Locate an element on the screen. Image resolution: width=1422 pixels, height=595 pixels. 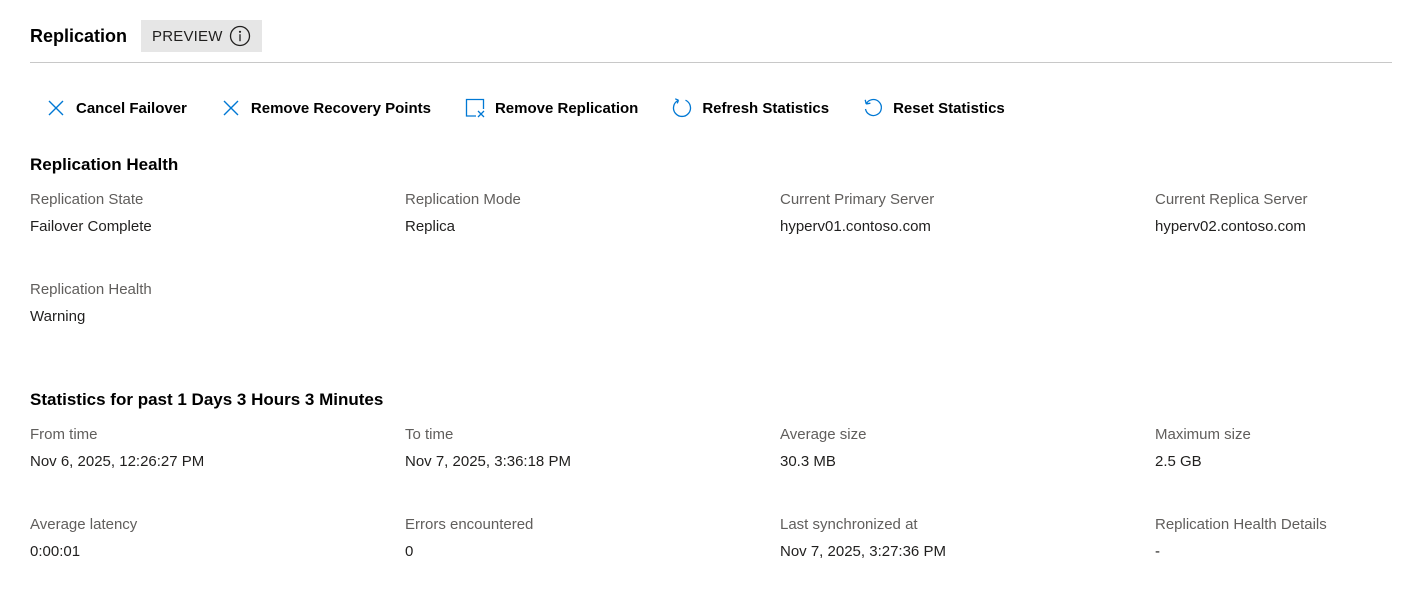
reset-statistics-label: Reset Statistics is located at coordinates (949, 108).